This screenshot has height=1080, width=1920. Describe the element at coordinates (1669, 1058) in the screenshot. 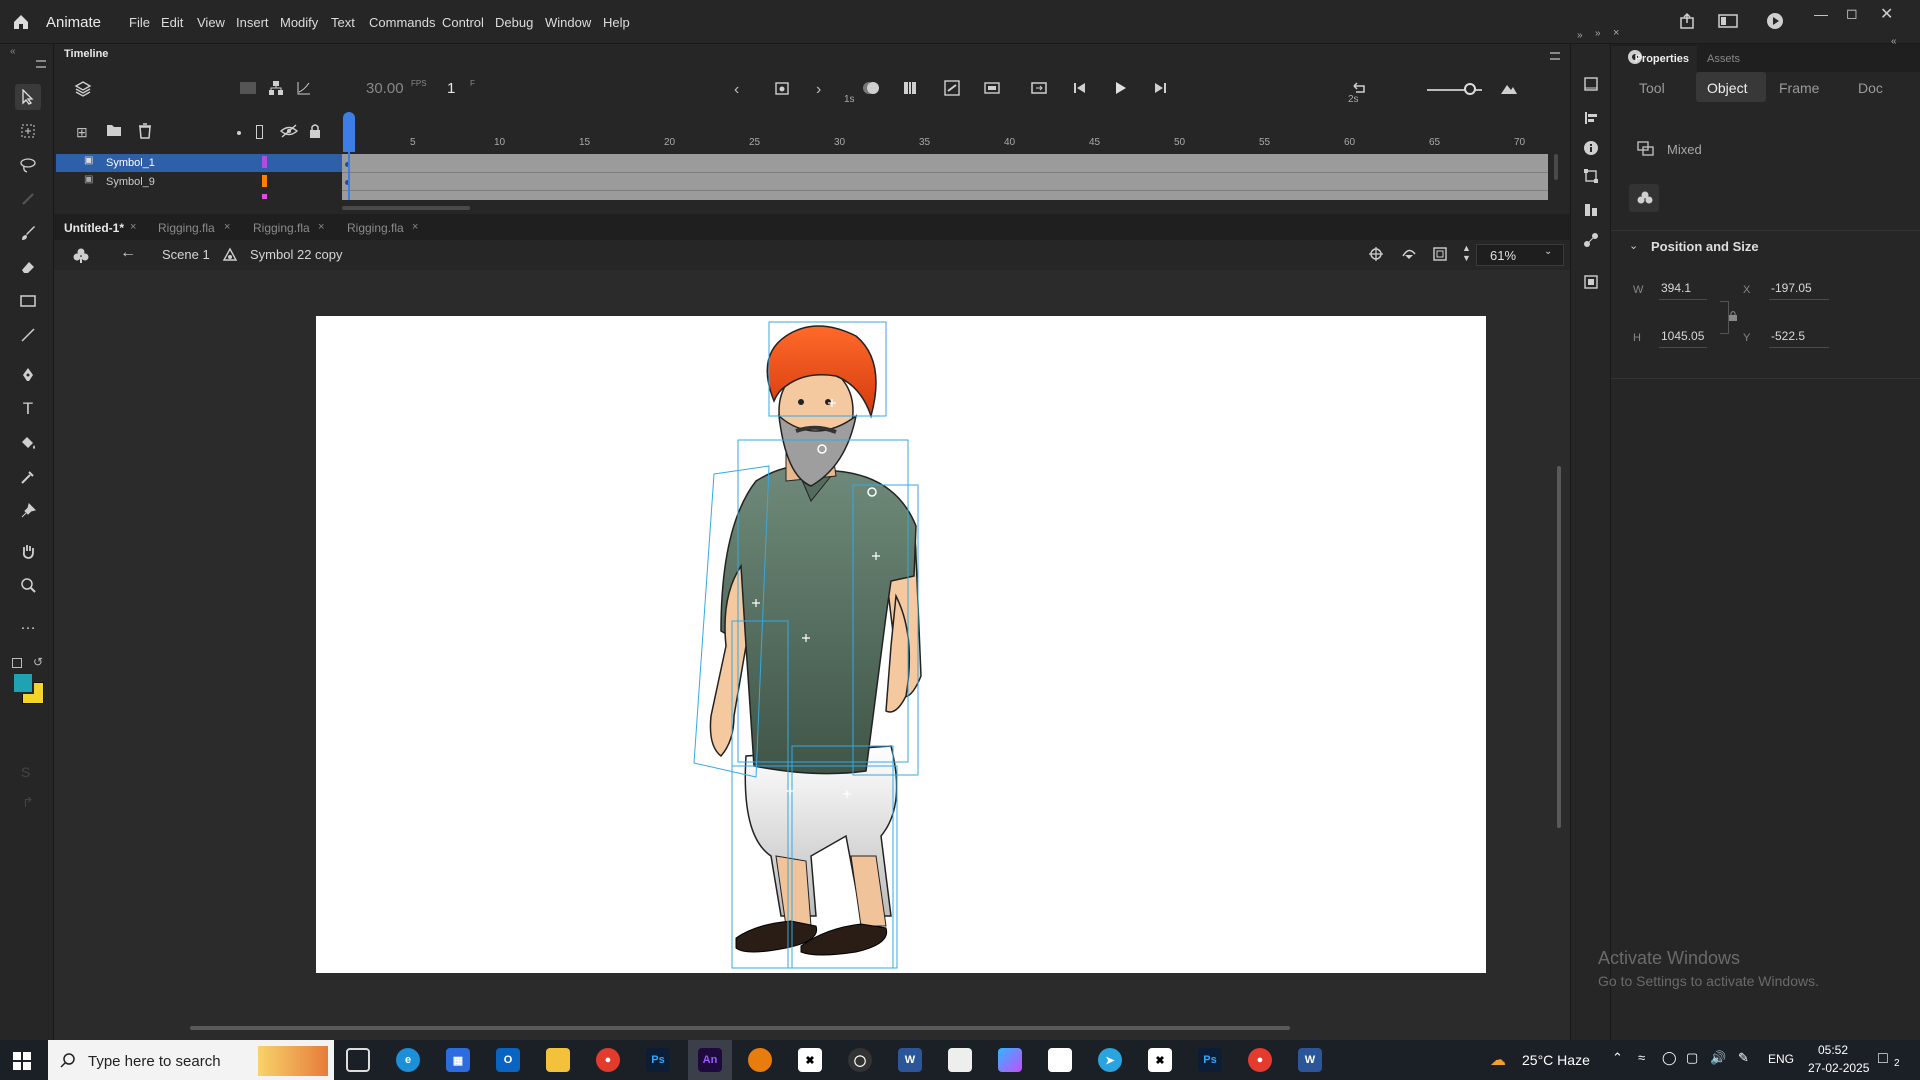

I see `meet-icon: ◯` at that location.